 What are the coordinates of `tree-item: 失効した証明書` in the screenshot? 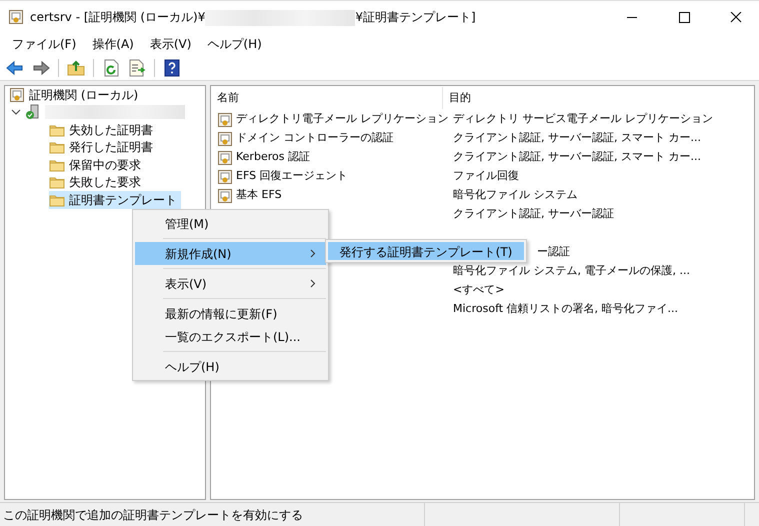 It's located at (103, 129).